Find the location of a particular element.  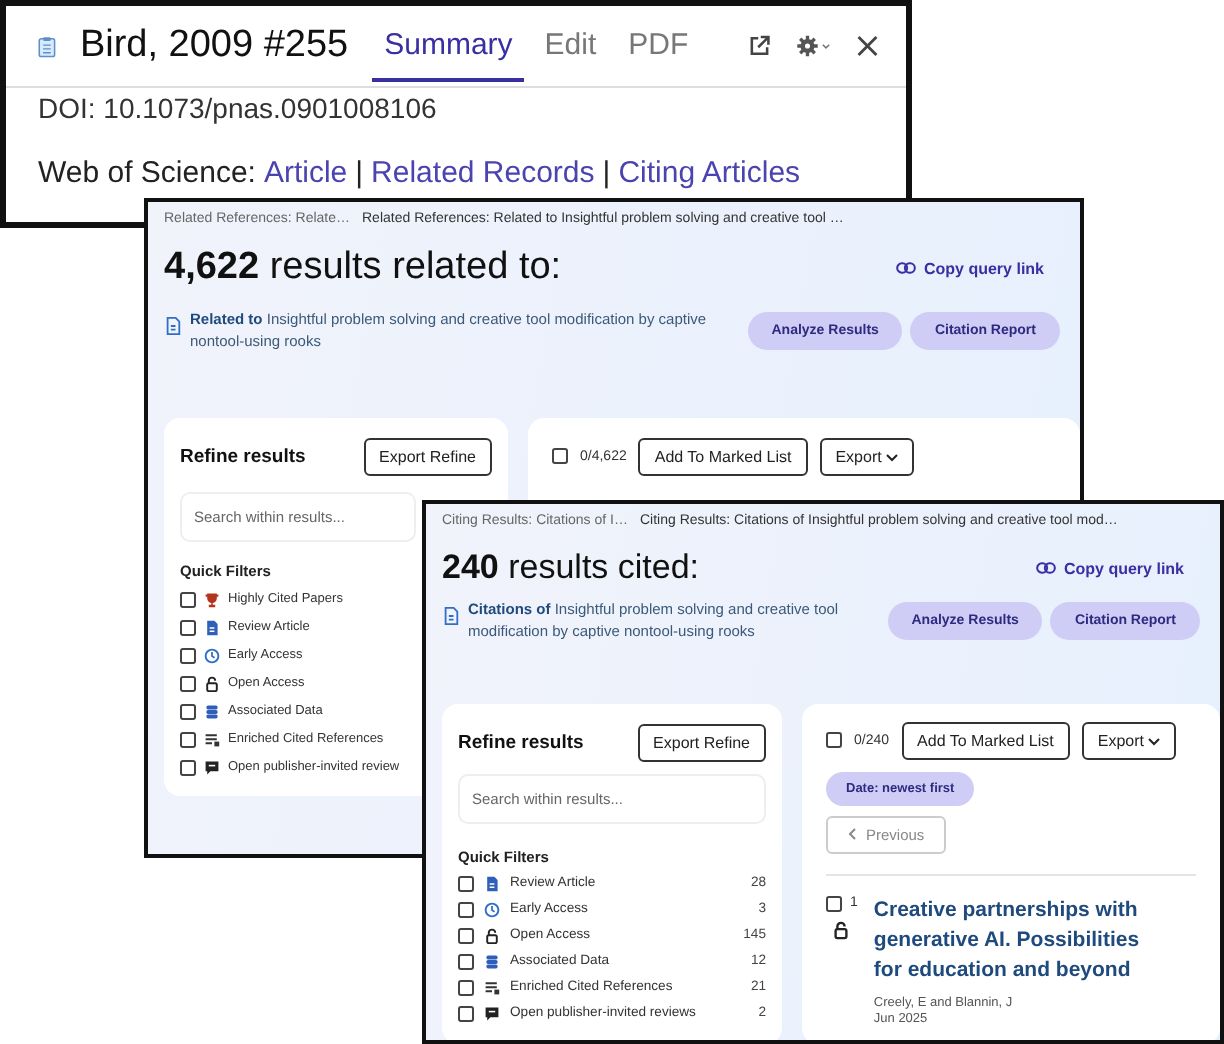

record-link: Article is located at coordinates (305, 173).